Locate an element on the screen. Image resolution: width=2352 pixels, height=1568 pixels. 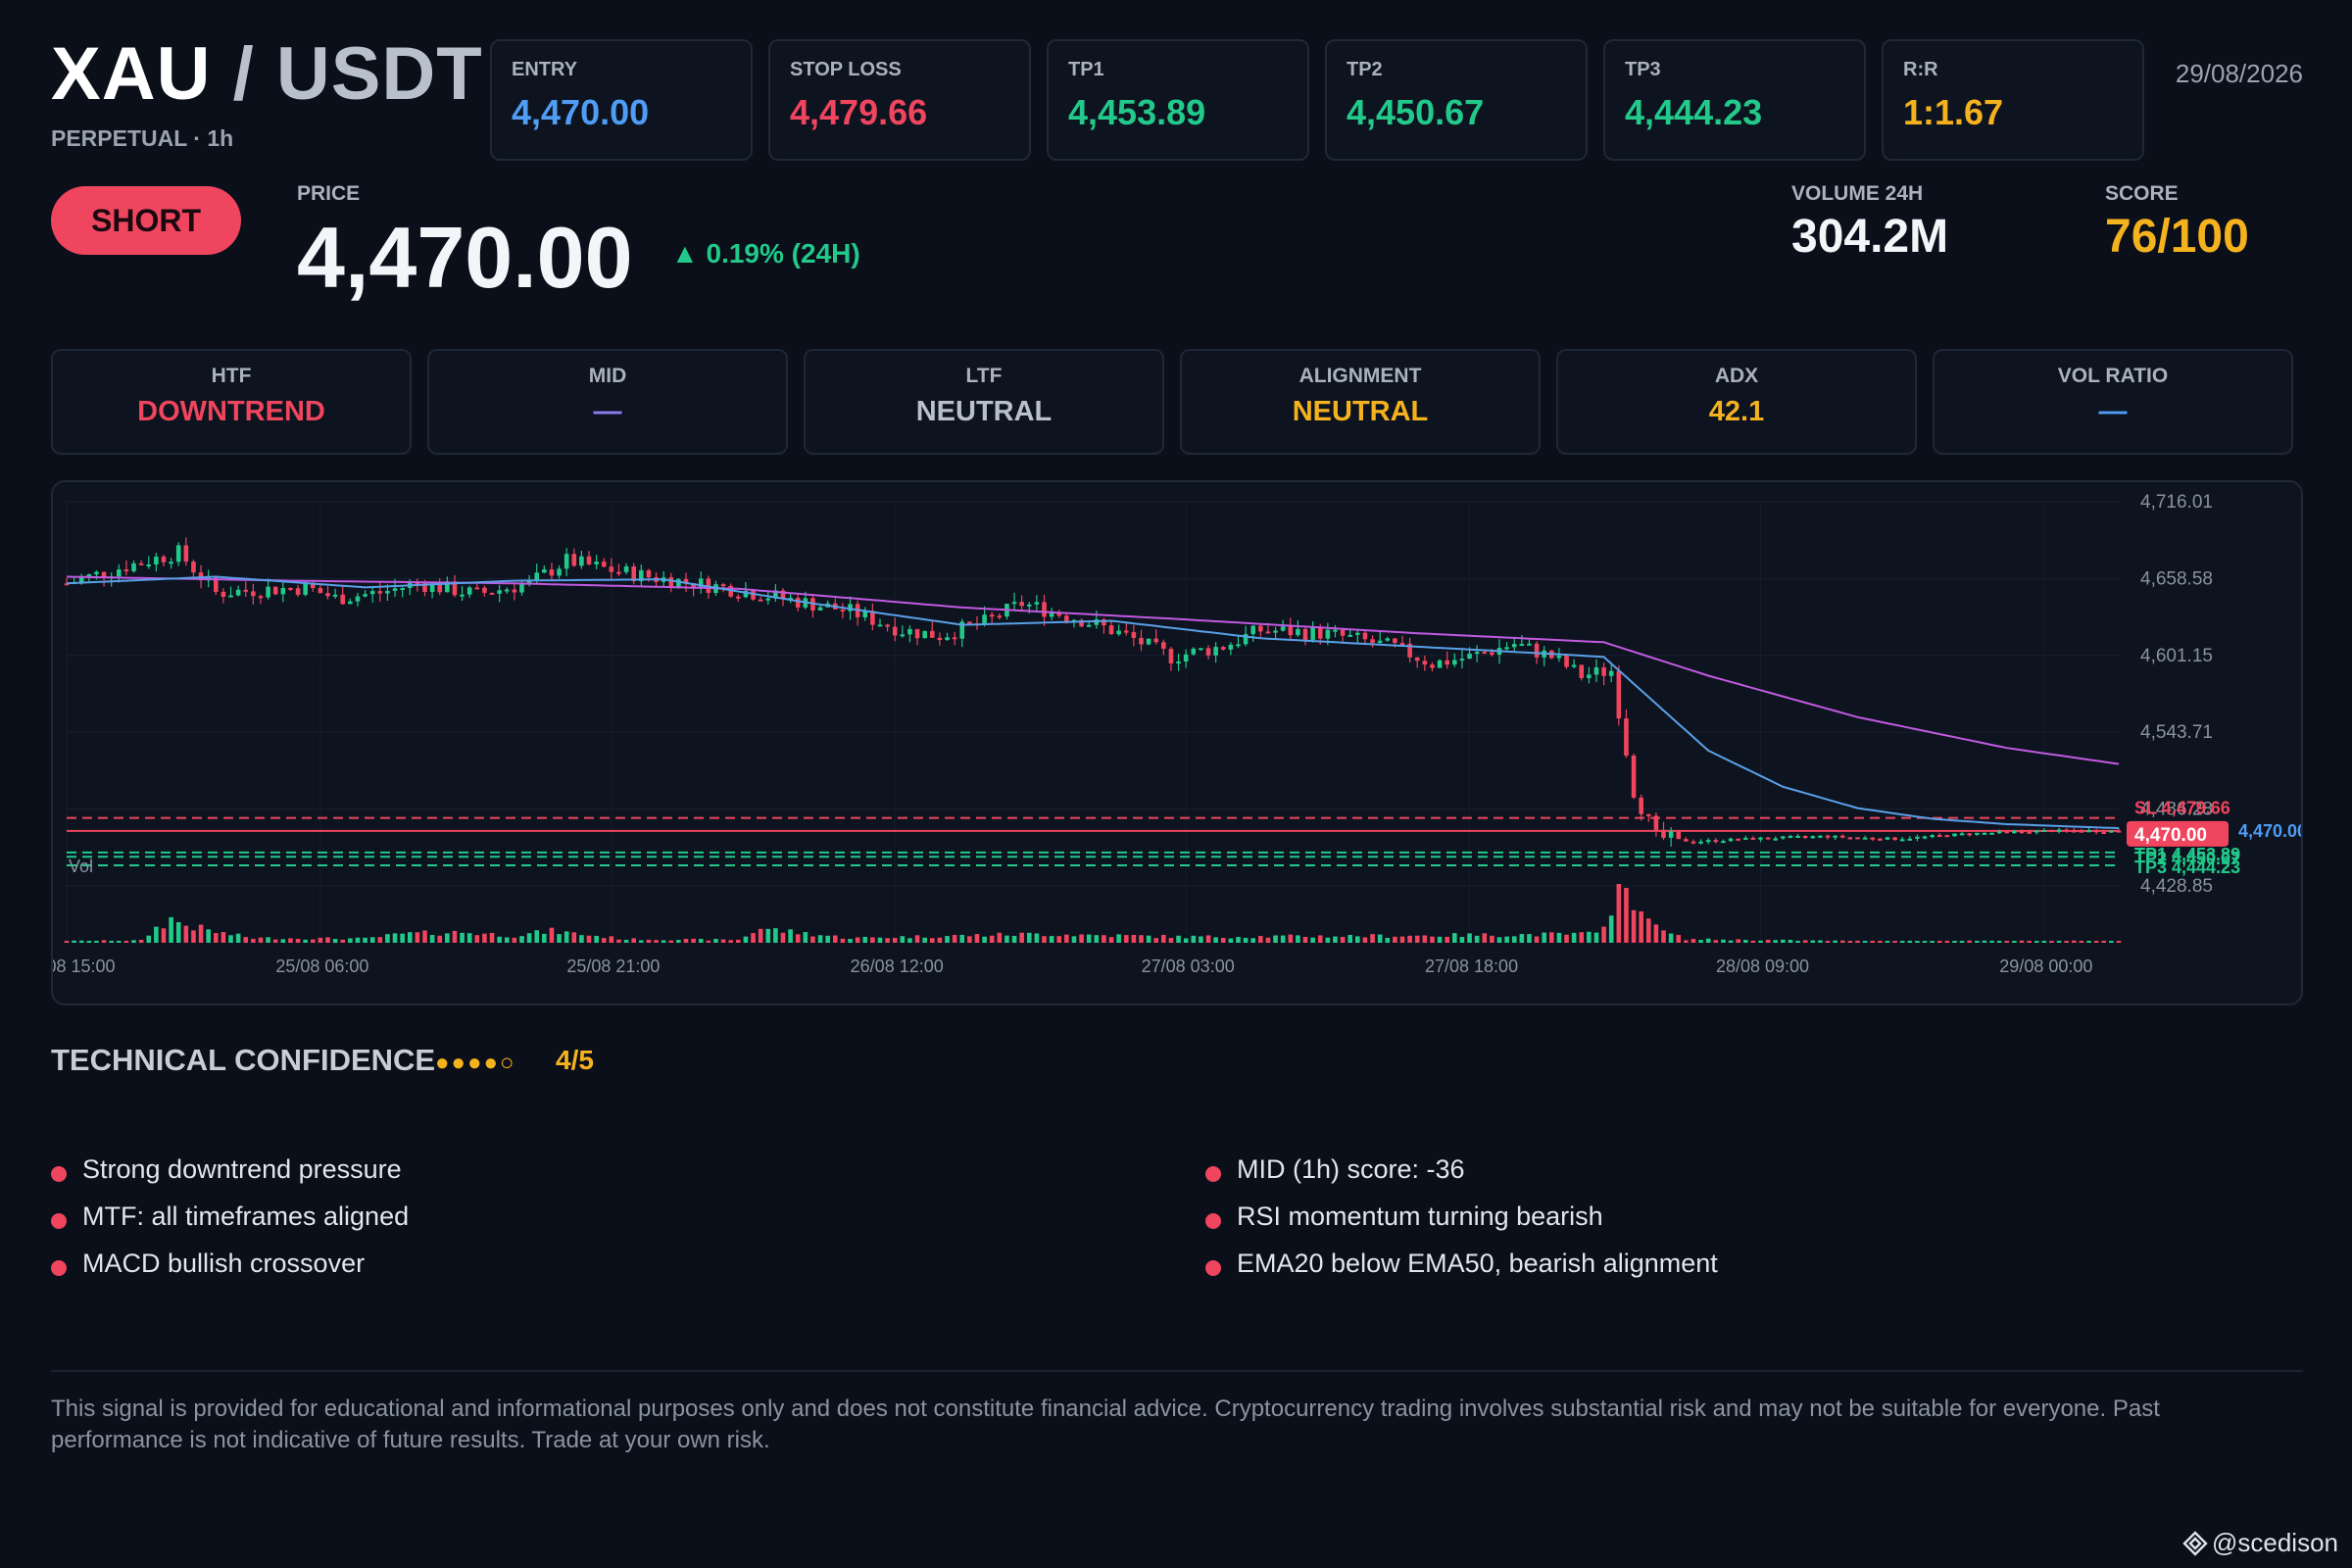
stop-loss-label: STOP LOSS is located at coordinates (846, 69).